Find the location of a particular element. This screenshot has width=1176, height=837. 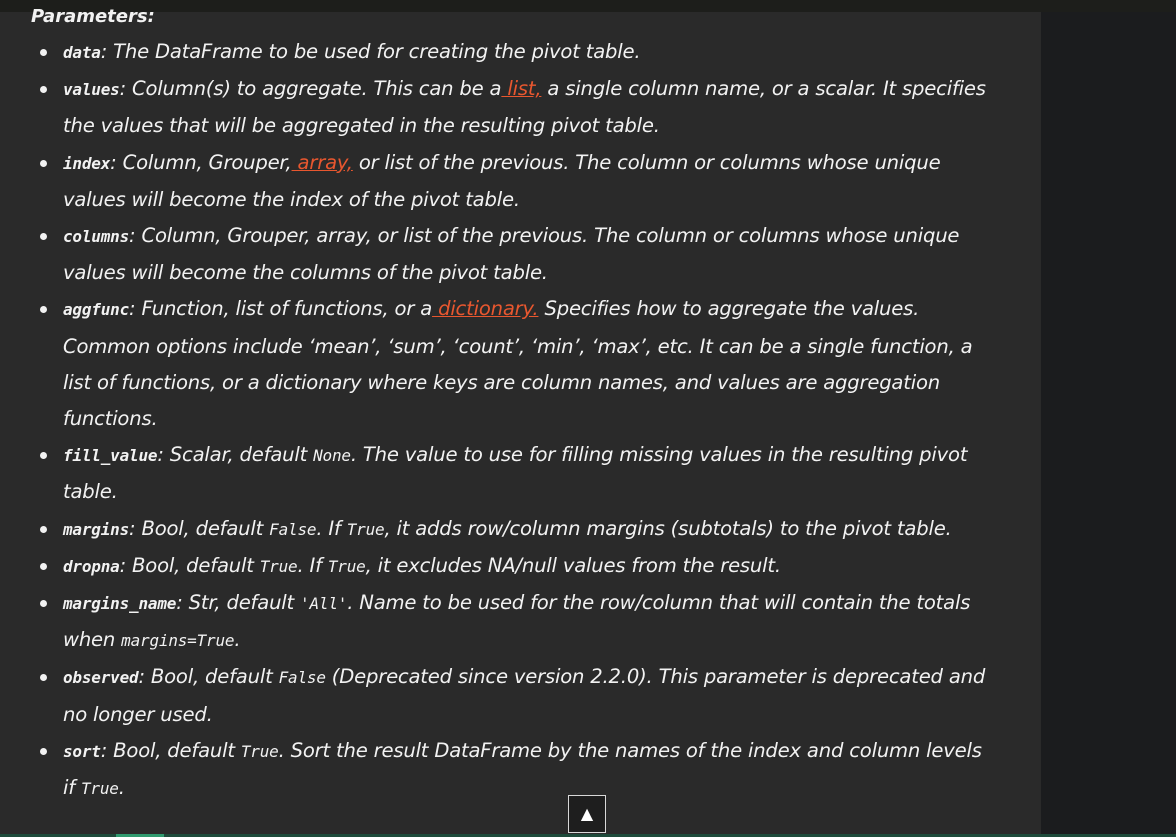

right-sidebar is located at coordinates (1108, 423).